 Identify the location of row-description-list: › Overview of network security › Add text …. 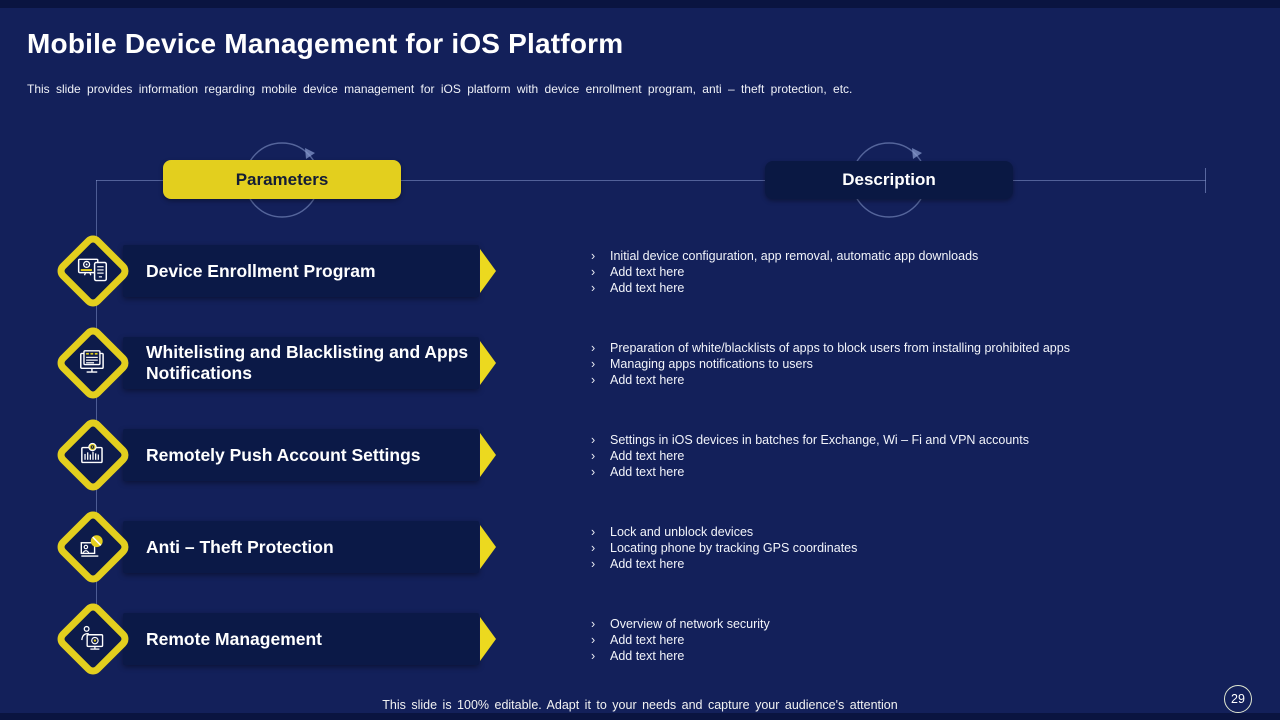
(916, 640).